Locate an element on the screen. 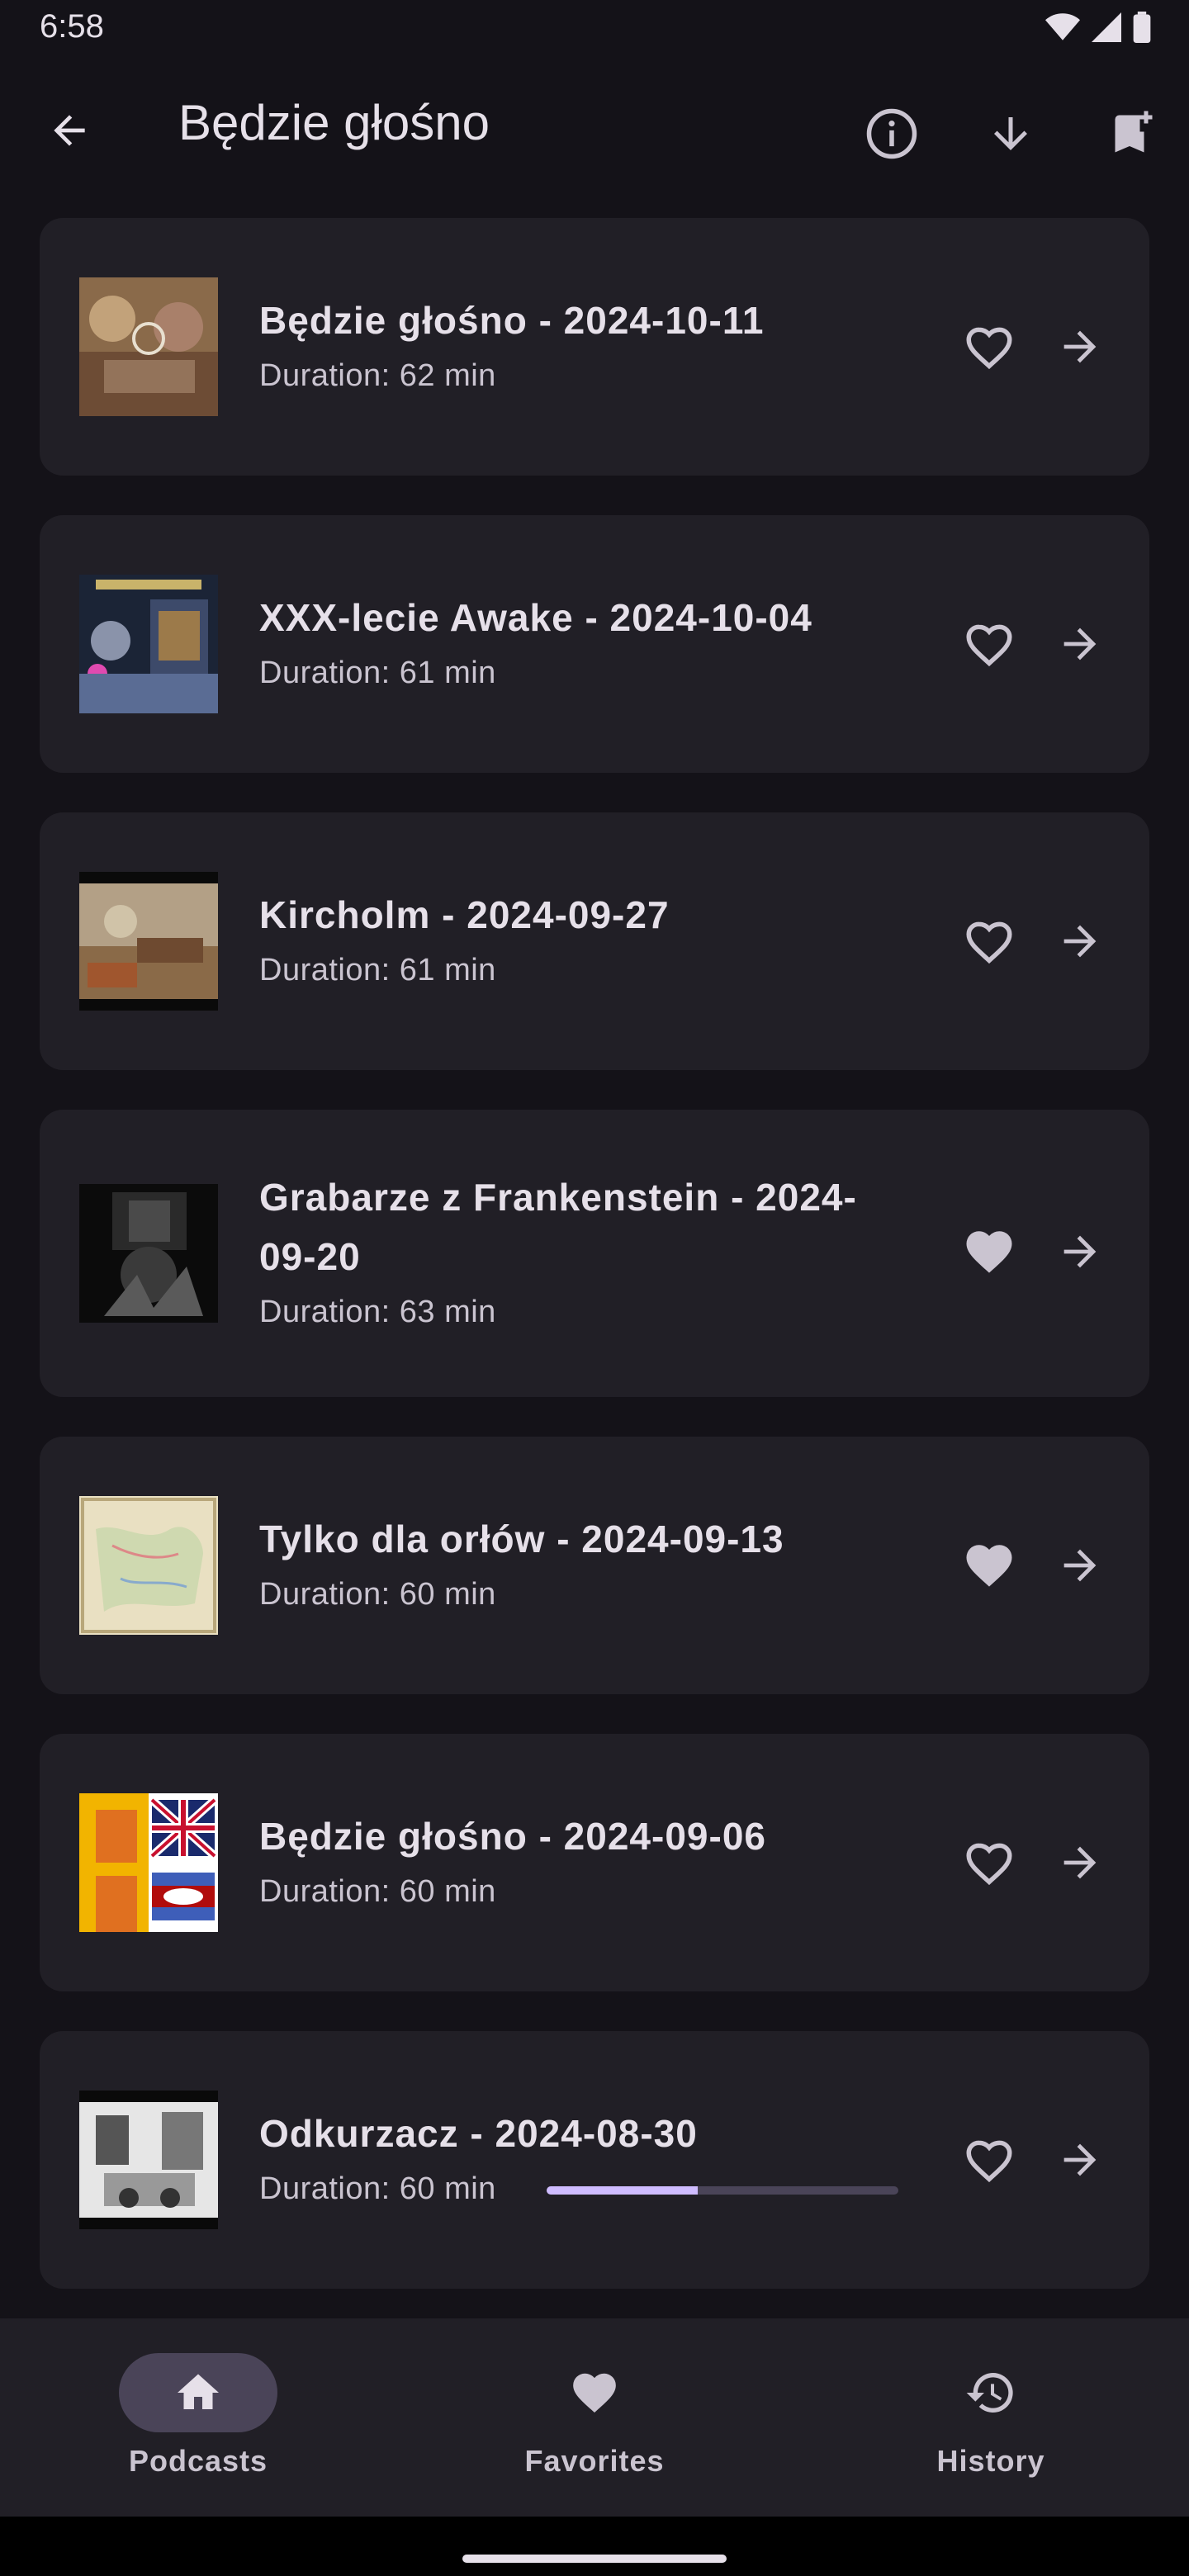 The image size is (1189, 2576). page-title: Będzie głośno is located at coordinates (334, 122).